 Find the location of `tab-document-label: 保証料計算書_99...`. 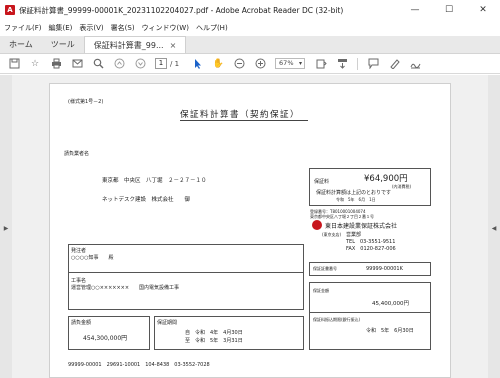

tab-document-label: 保証料計算書_99... is located at coordinates (128, 45).